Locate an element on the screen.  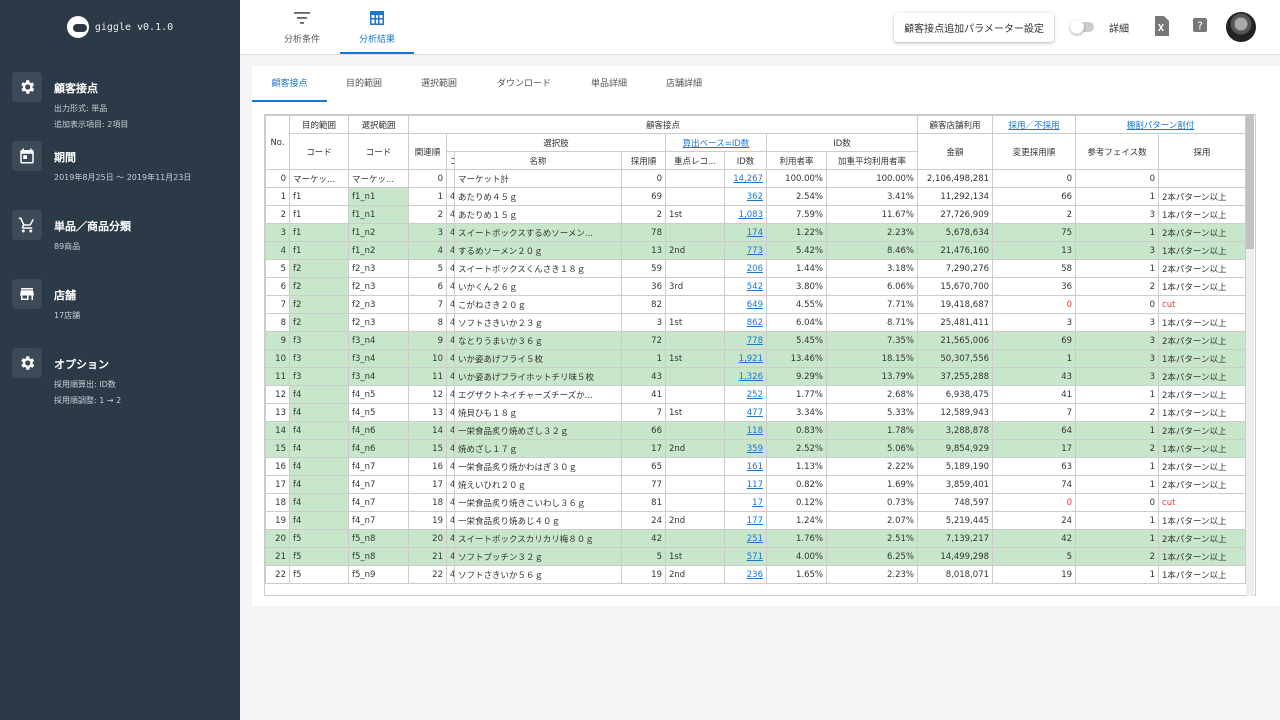
subtab-item-detail: 単品詳細 is located at coordinates (609, 84).